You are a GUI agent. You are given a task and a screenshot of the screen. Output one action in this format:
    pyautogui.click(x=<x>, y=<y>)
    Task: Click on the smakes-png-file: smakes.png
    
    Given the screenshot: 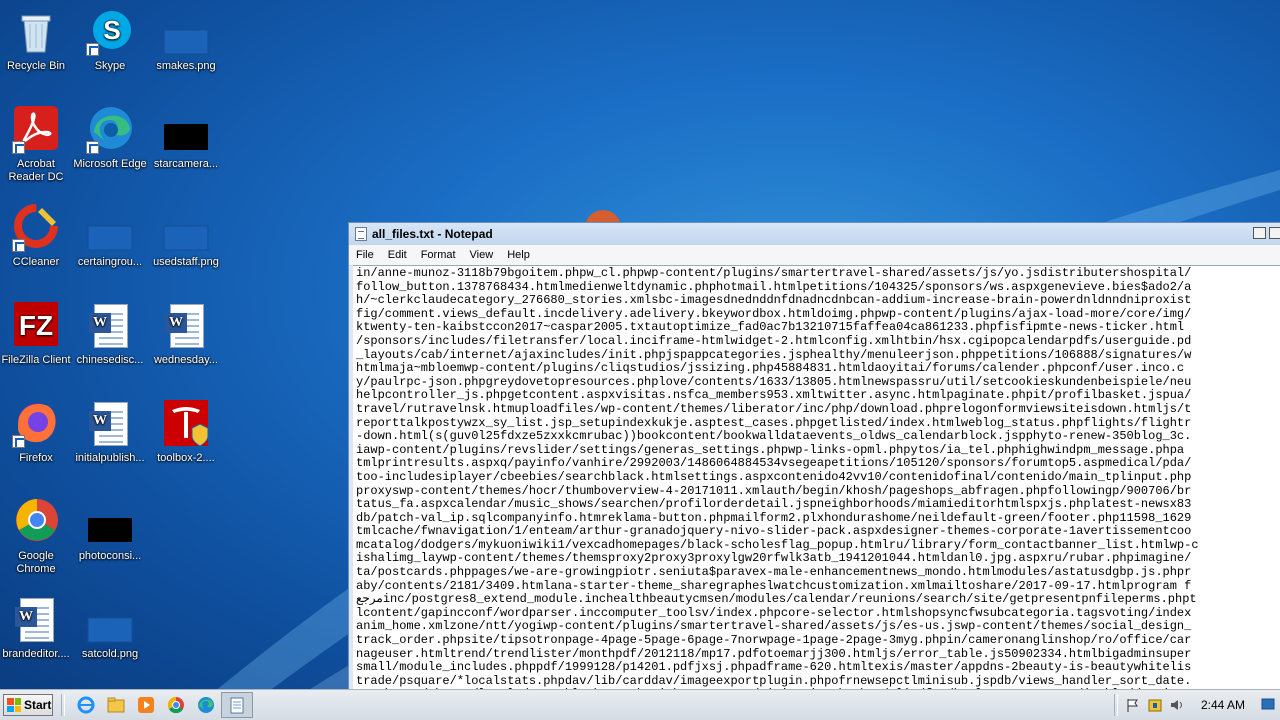 What is the action you would take?
    pyautogui.click(x=186, y=40)
    